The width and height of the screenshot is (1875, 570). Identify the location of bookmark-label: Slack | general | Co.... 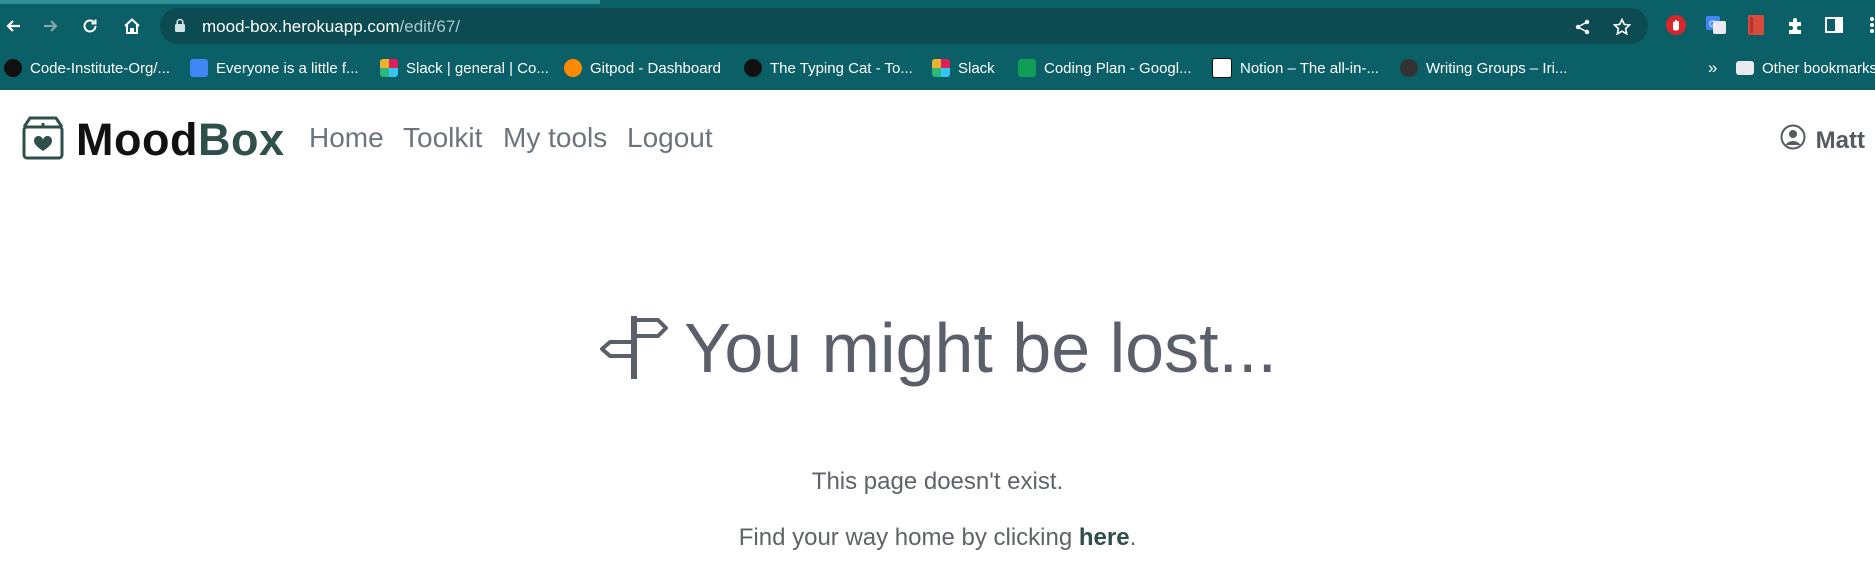
(477, 68).